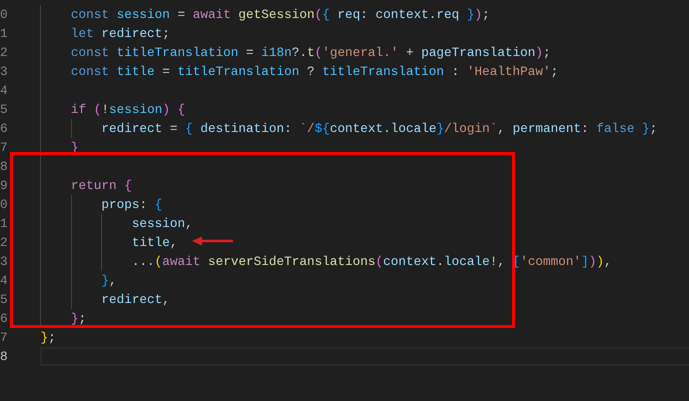 This screenshot has height=401, width=689. I want to click on code-line: title,, so click(154, 243).